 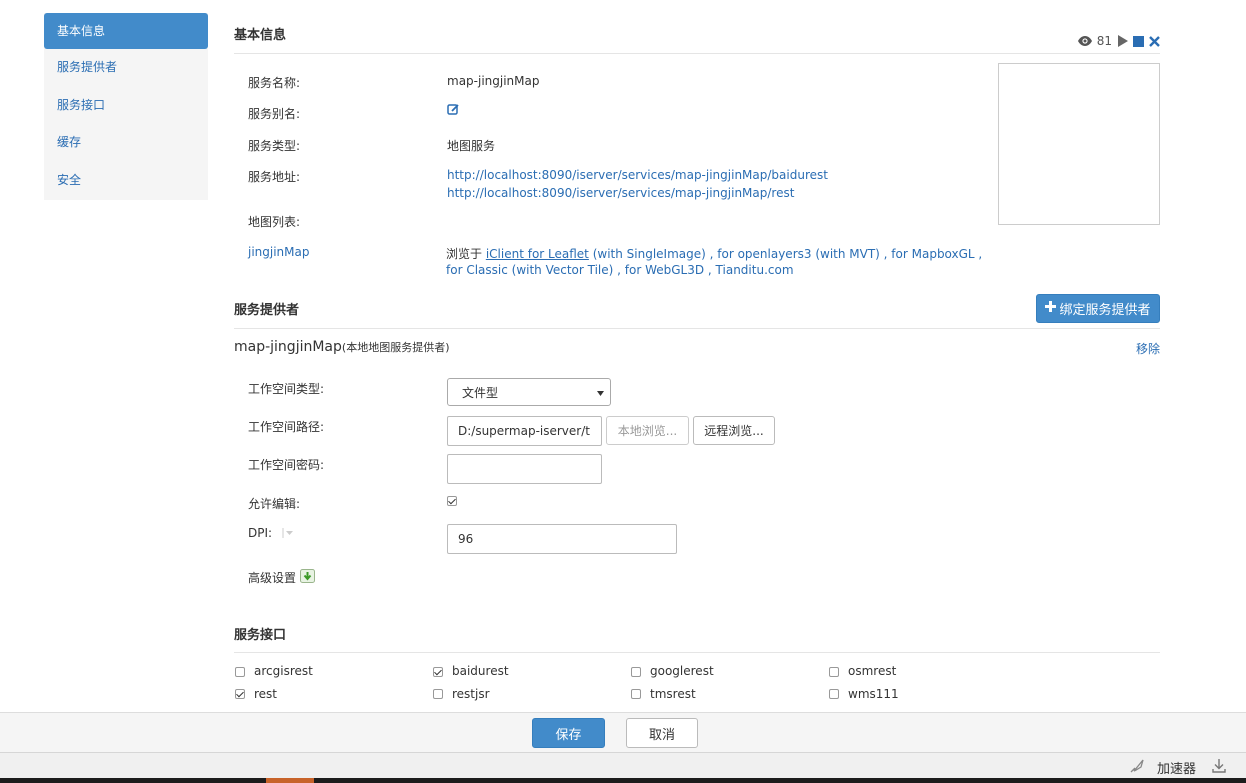 What do you see at coordinates (260, 533) in the screenshot?
I see `dpi-label-text: DPI:` at bounding box center [260, 533].